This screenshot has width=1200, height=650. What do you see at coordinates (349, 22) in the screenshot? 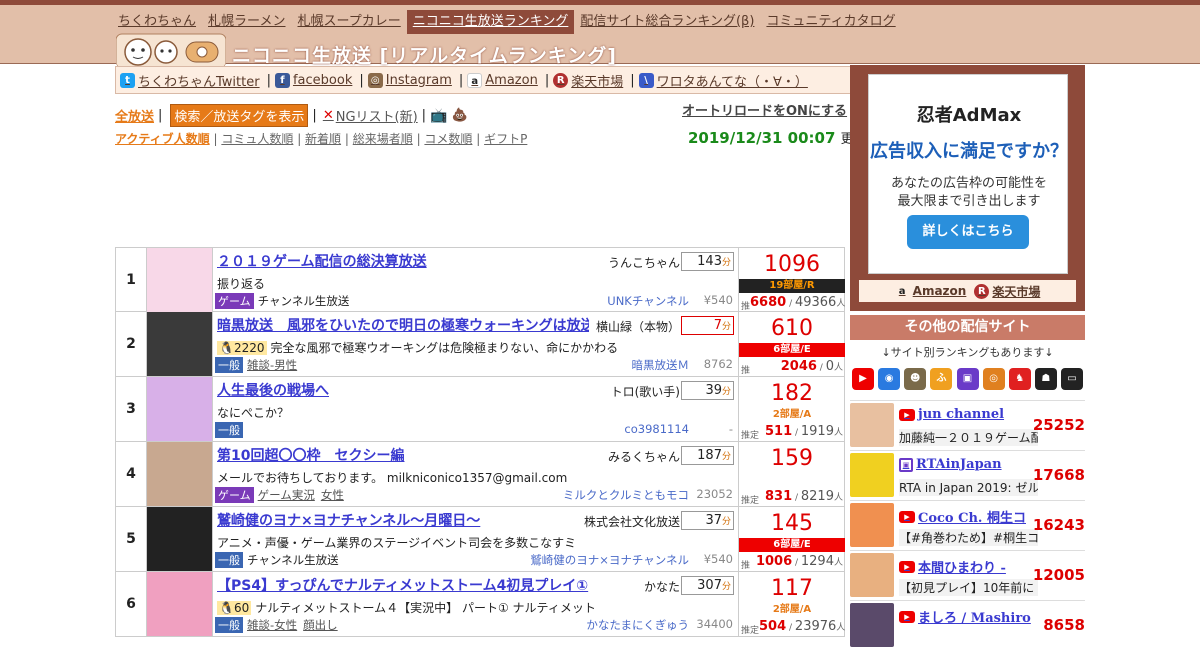
I see `nav-item-soupcurry: 札幌スープカレー` at bounding box center [349, 22].